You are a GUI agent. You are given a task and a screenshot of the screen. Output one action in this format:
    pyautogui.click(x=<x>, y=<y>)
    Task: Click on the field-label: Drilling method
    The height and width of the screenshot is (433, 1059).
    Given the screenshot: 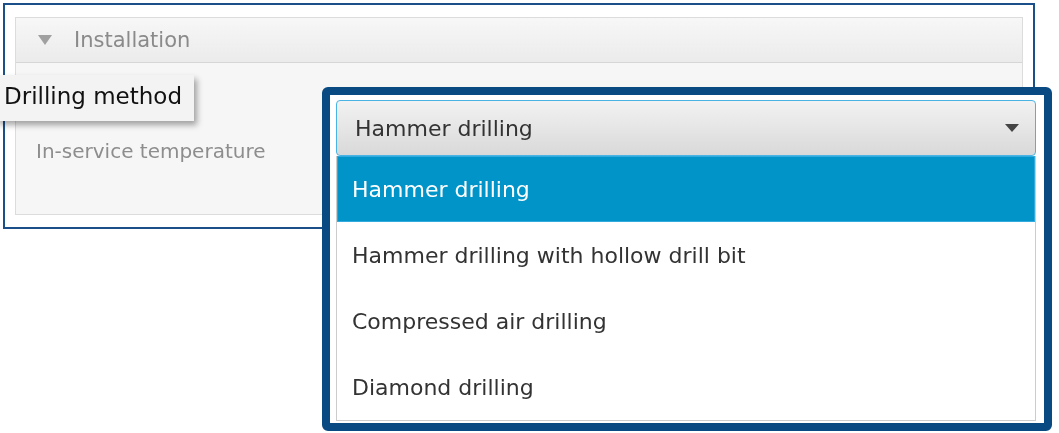 What is the action you would take?
    pyautogui.click(x=97, y=98)
    